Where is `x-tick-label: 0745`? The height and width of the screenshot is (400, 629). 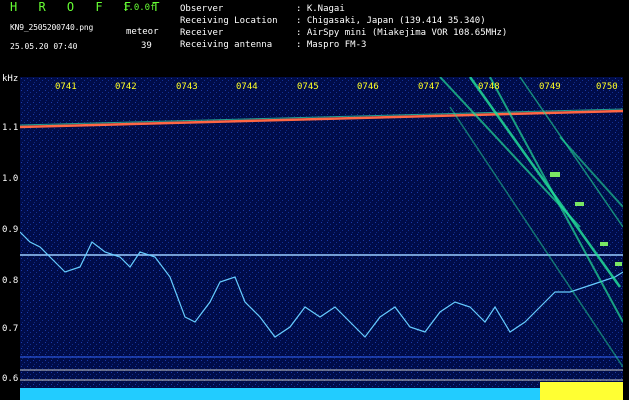 x-tick-label: 0745 is located at coordinates (308, 87).